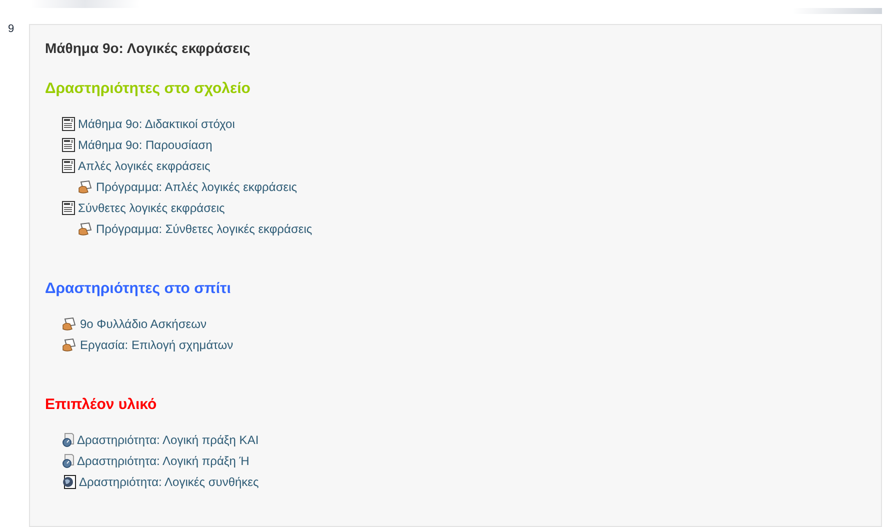 The width and height of the screenshot is (886, 527). I want to click on group-heading: Δραστηριότητες στο σπίτι, so click(138, 289).